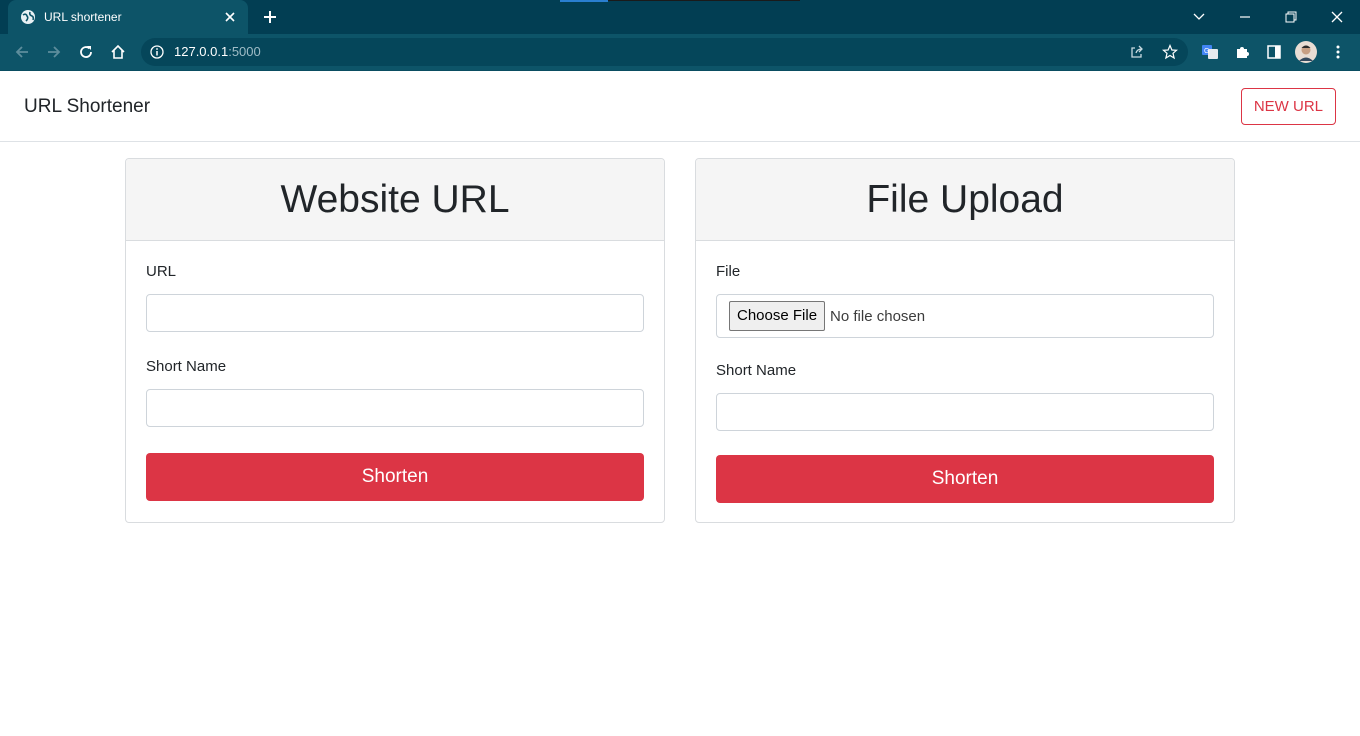 The width and height of the screenshot is (1360, 736). What do you see at coordinates (1337, 17) in the screenshot?
I see `close-window-icon` at bounding box center [1337, 17].